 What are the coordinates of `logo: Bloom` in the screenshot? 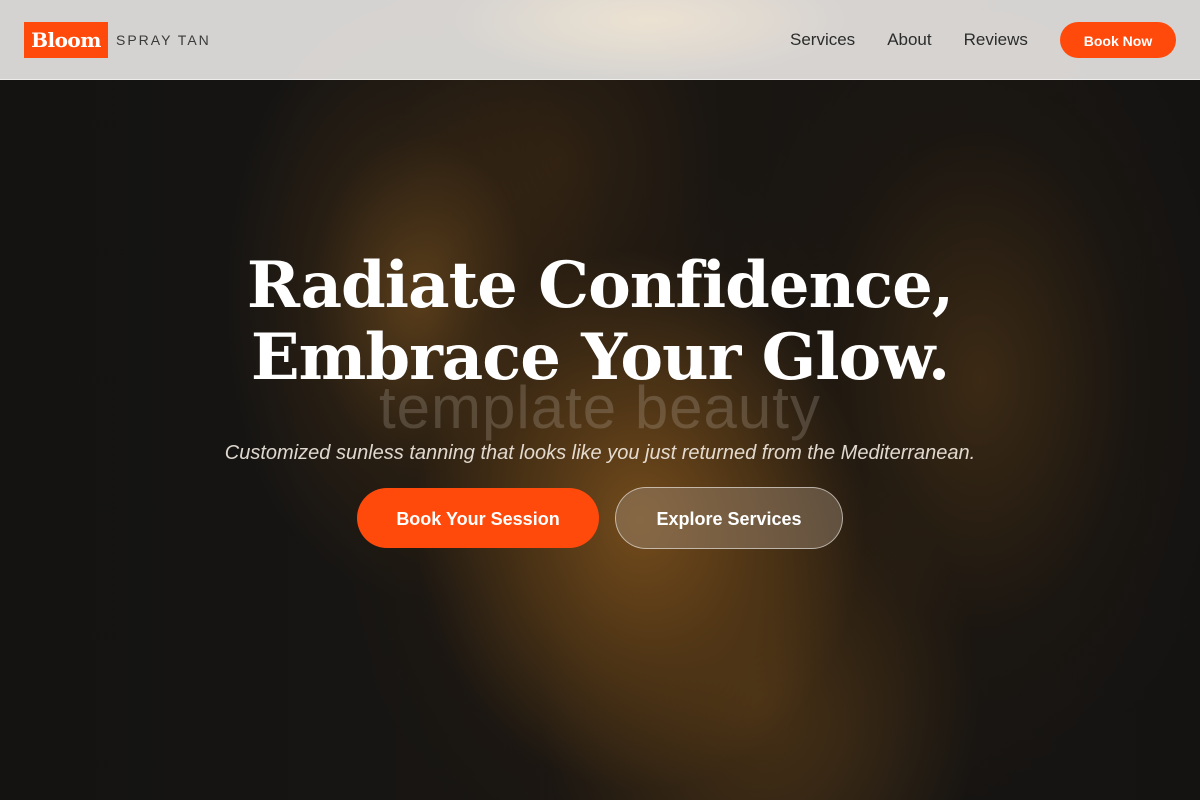 It's located at (66, 40).